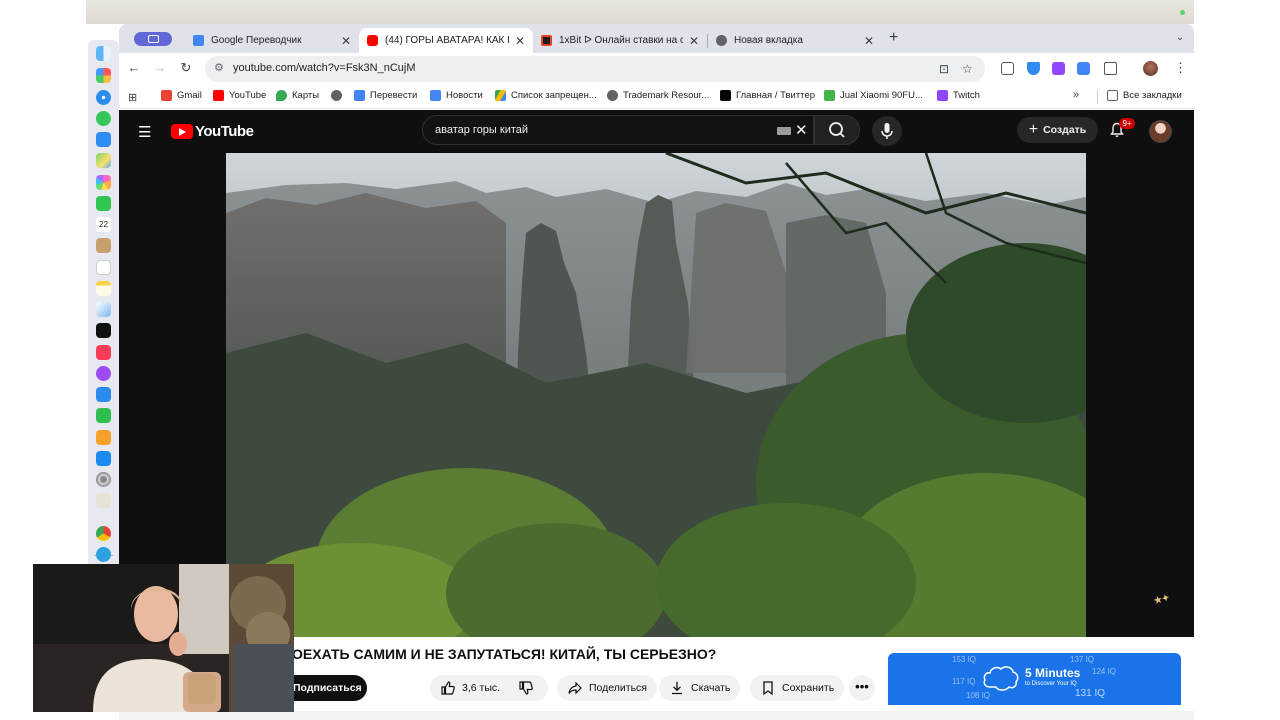 The height and width of the screenshot is (720, 1280). I want to click on bookmark-news: Новости, so click(456, 95).